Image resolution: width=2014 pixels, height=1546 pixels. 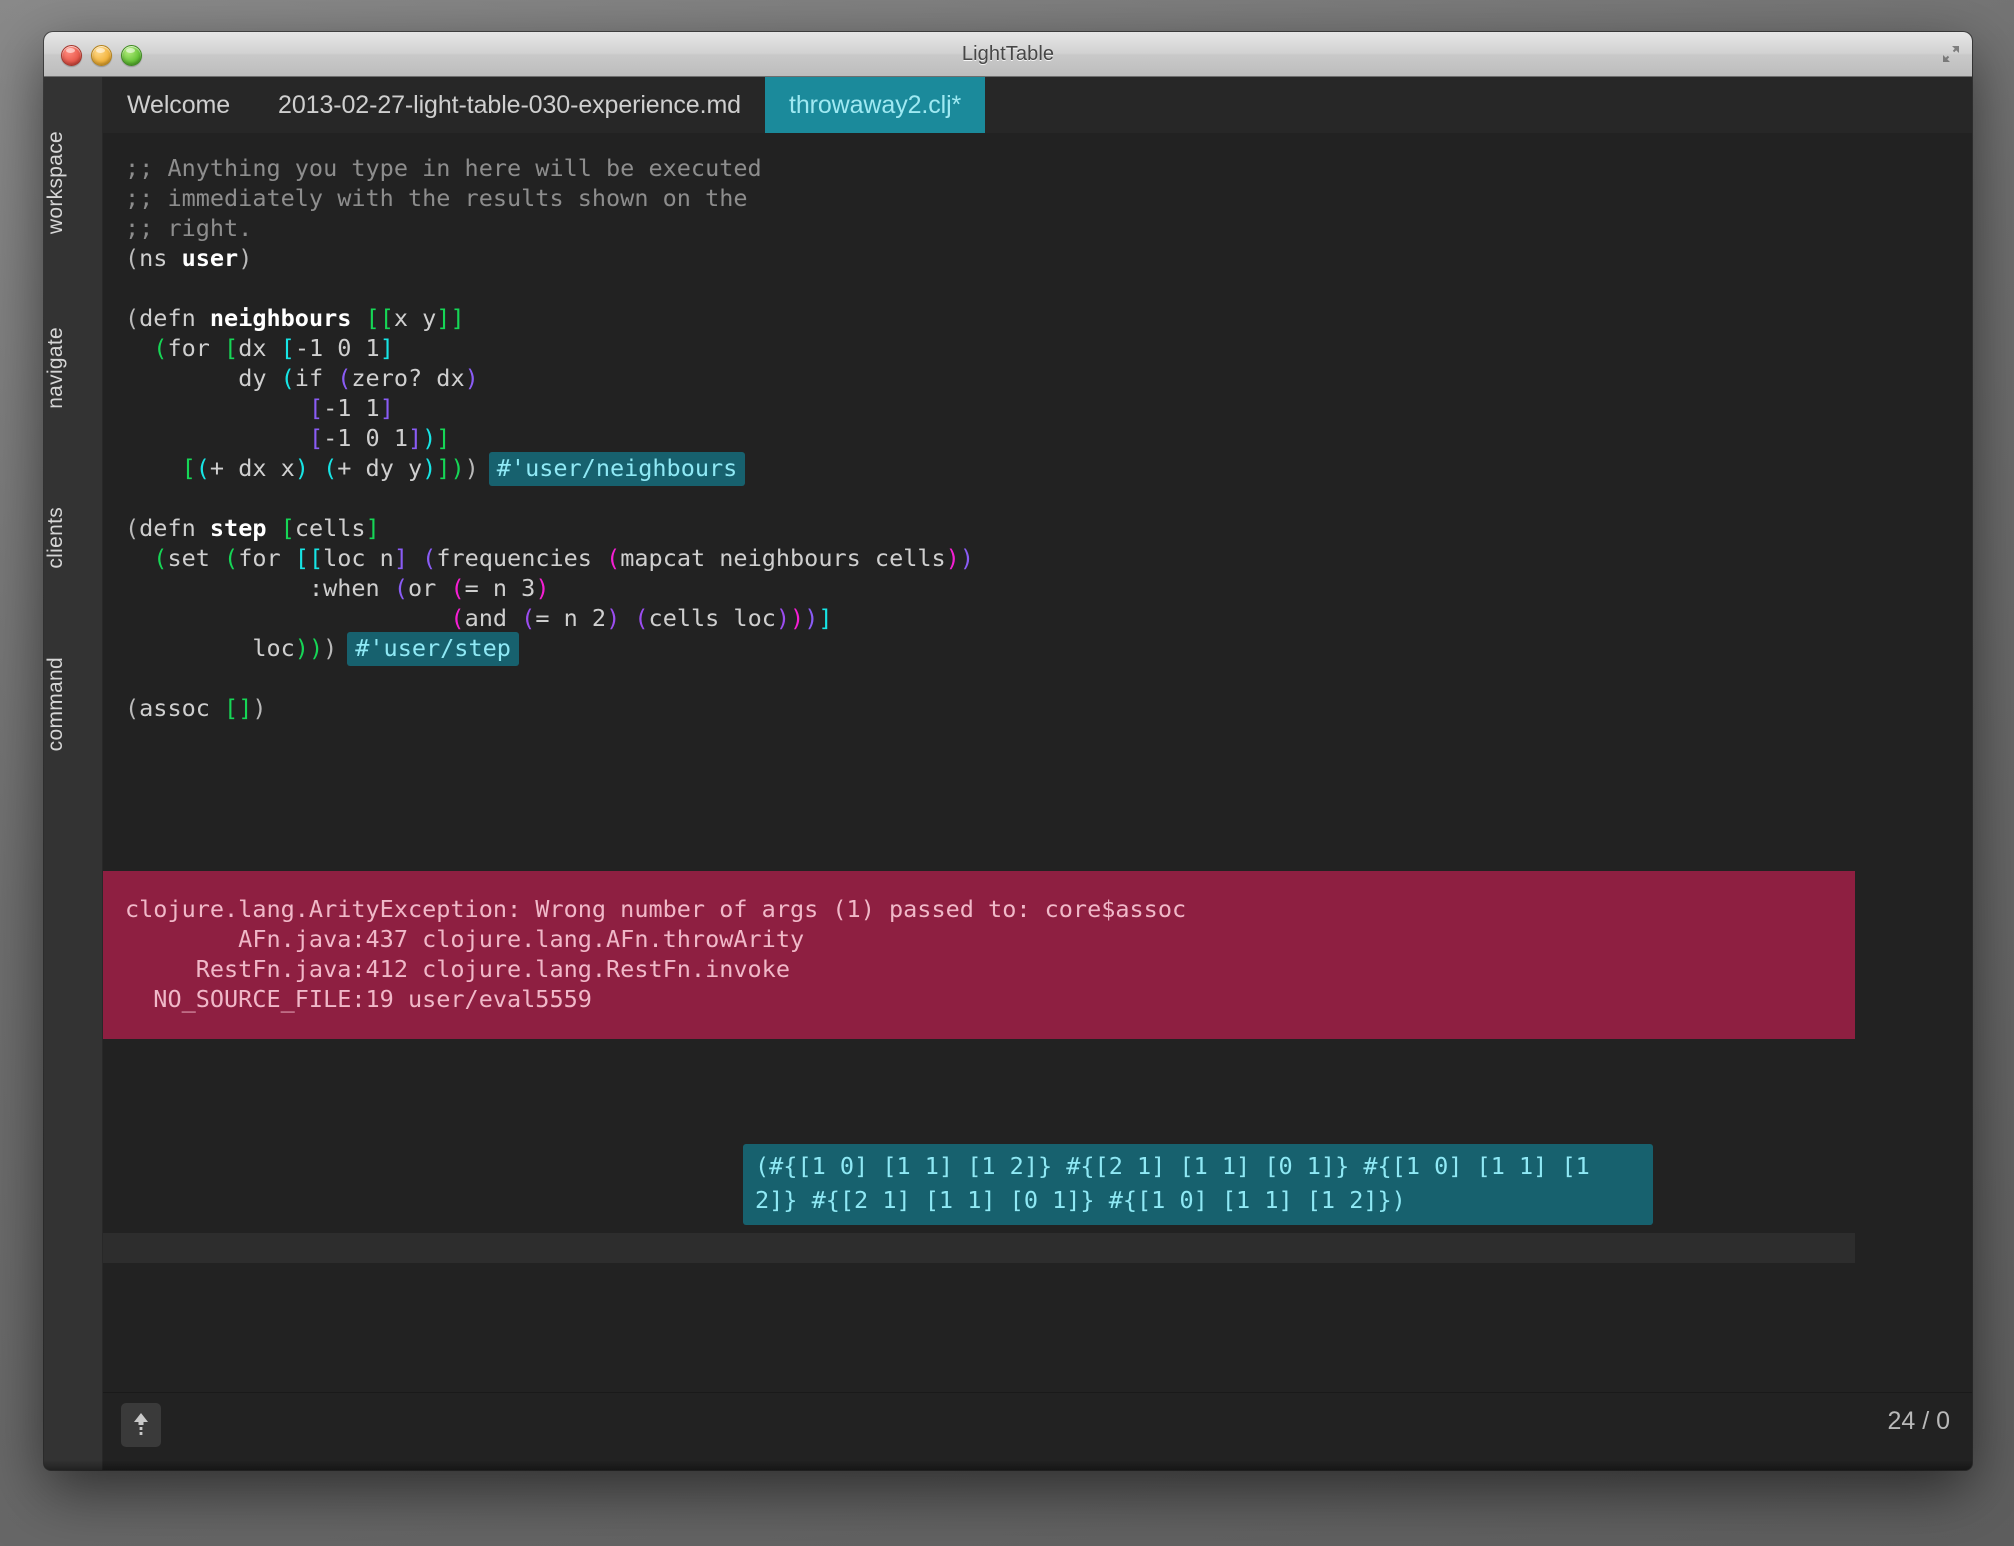 What do you see at coordinates (433, 649) in the screenshot?
I see `inline-result-chip: #'user/step` at bounding box center [433, 649].